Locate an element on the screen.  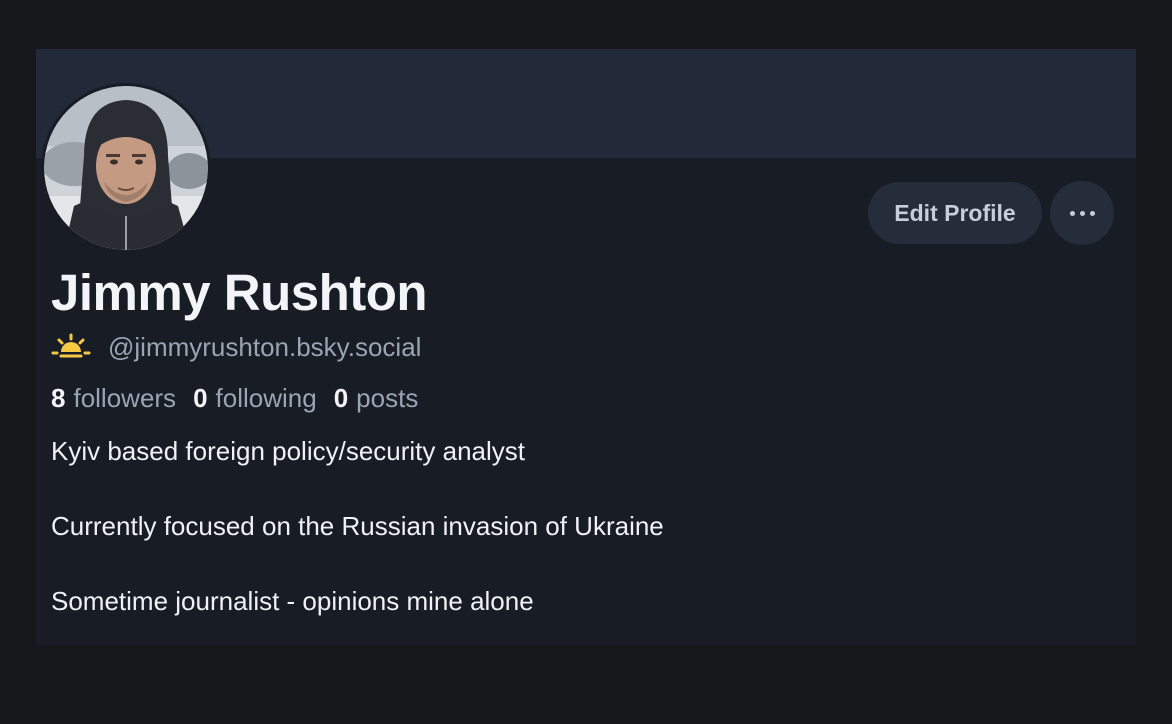
following-stat: 0 following is located at coordinates (255, 398).